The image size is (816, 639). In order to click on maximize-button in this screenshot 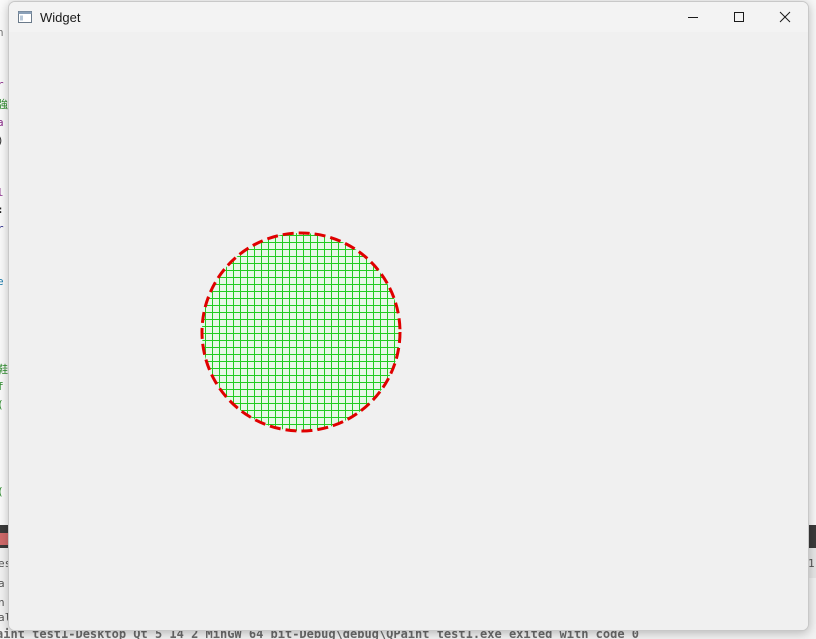, I will do `click(739, 17)`.